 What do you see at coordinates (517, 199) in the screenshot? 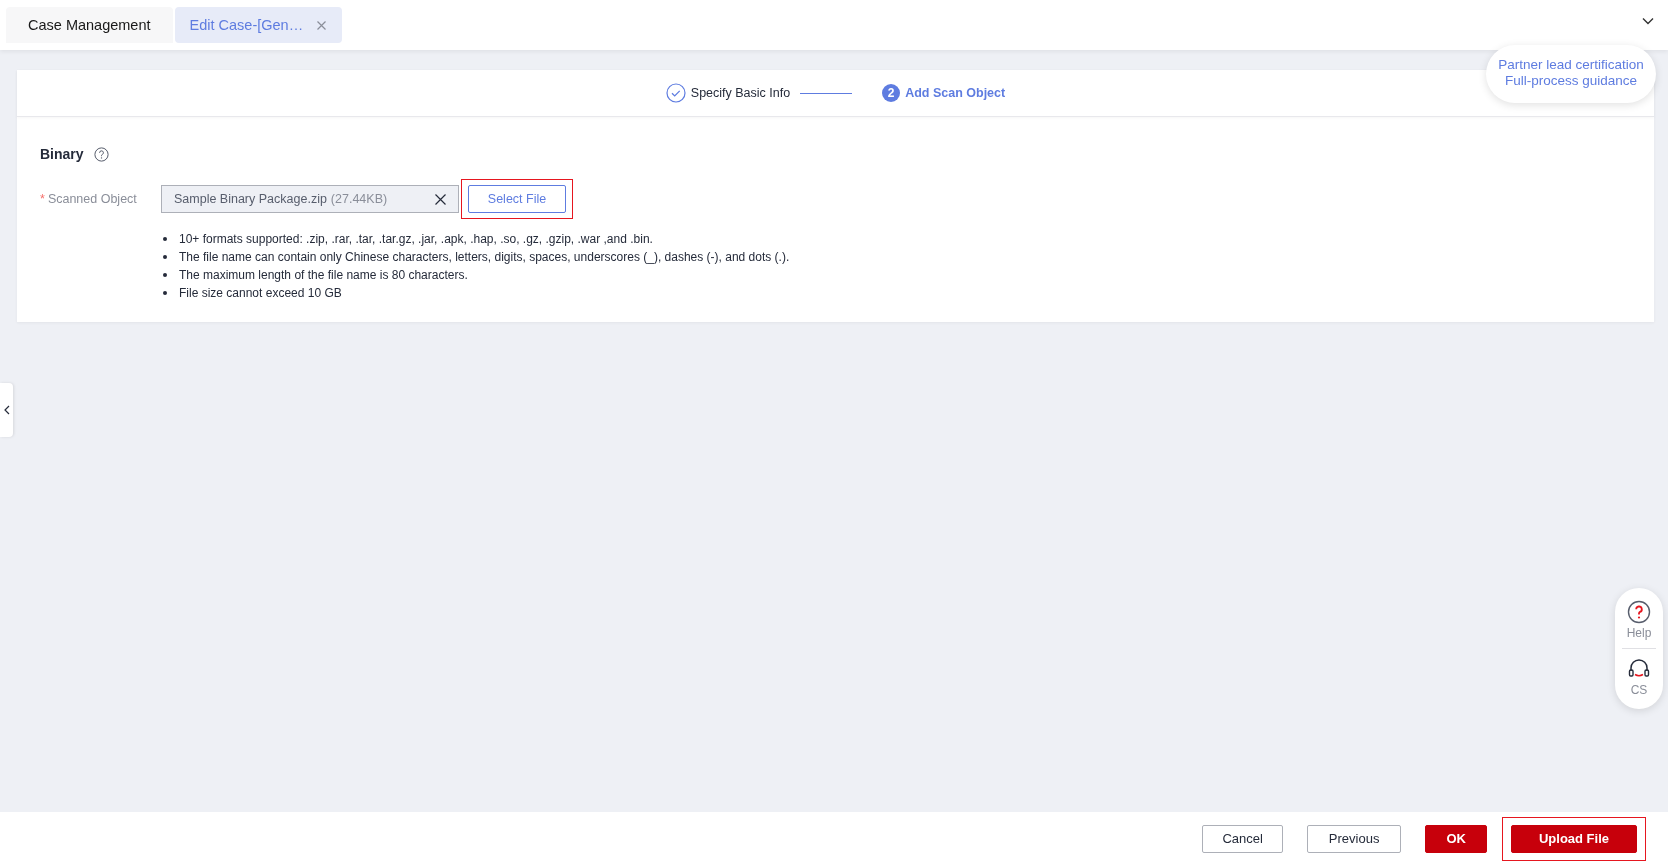
I see `select-file-button: Select File` at bounding box center [517, 199].